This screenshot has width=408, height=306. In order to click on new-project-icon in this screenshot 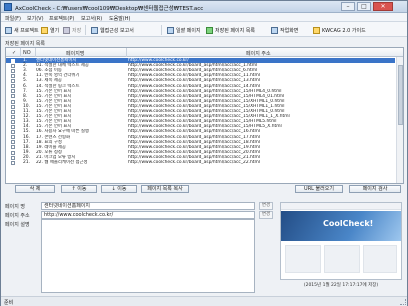, I will do `click(8, 30)`.